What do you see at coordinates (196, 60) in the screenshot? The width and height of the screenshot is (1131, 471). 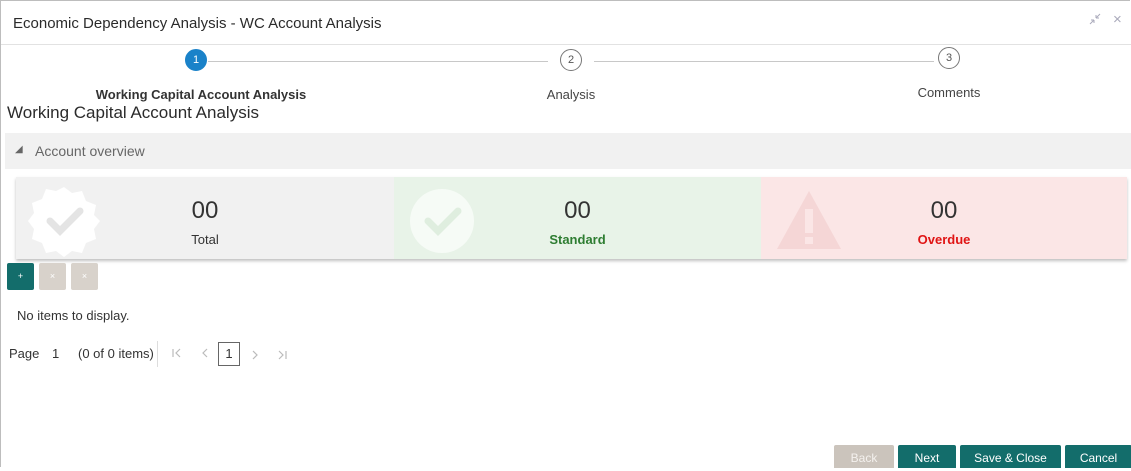 I see `step-1-circle: 1` at bounding box center [196, 60].